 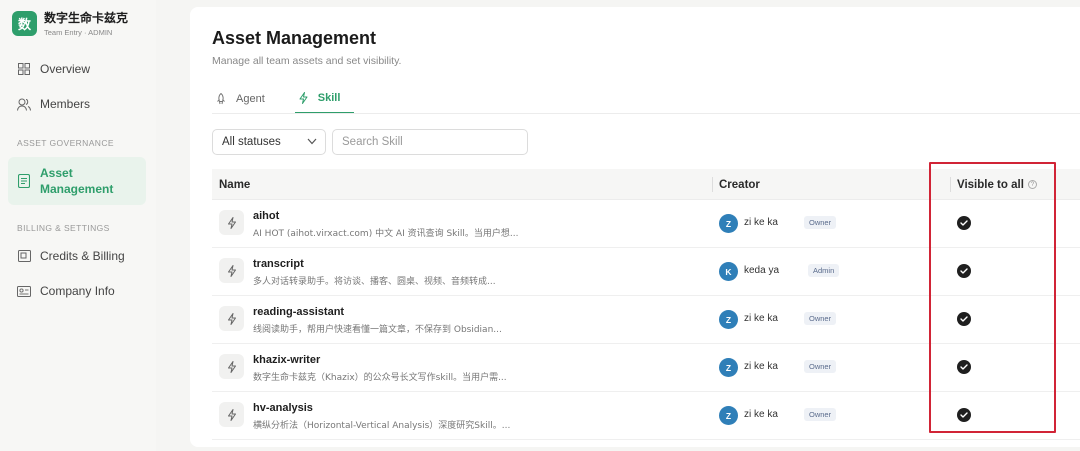 What do you see at coordinates (221, 98) in the screenshot?
I see `rocket-icon` at bounding box center [221, 98].